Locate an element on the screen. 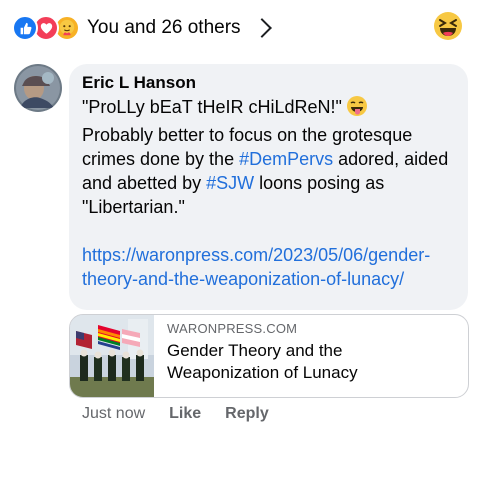  like-icon is located at coordinates (25, 28).